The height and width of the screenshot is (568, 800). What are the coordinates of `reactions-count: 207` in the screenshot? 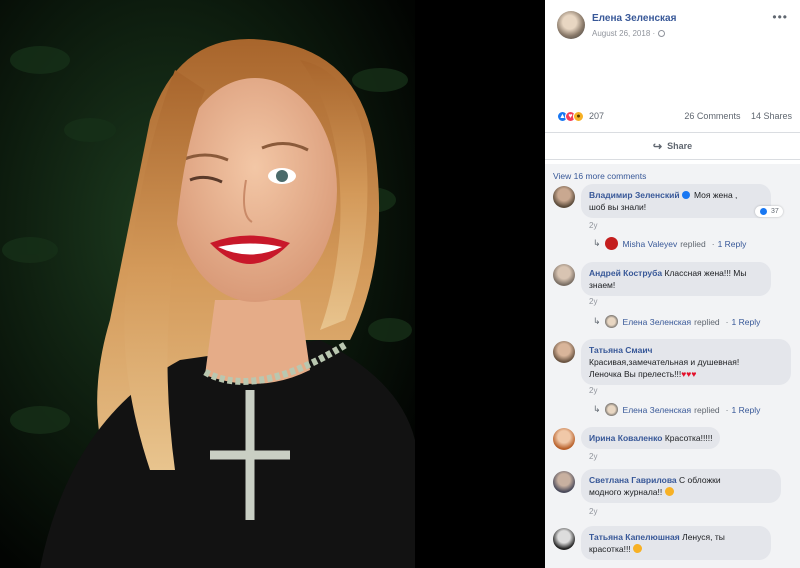 It's located at (597, 116).